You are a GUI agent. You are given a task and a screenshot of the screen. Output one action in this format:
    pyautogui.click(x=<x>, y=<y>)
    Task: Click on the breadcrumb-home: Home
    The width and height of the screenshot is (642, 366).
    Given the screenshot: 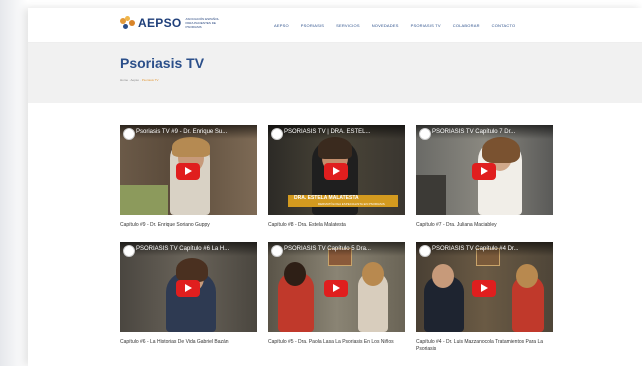 What is the action you would take?
    pyautogui.click(x=124, y=80)
    